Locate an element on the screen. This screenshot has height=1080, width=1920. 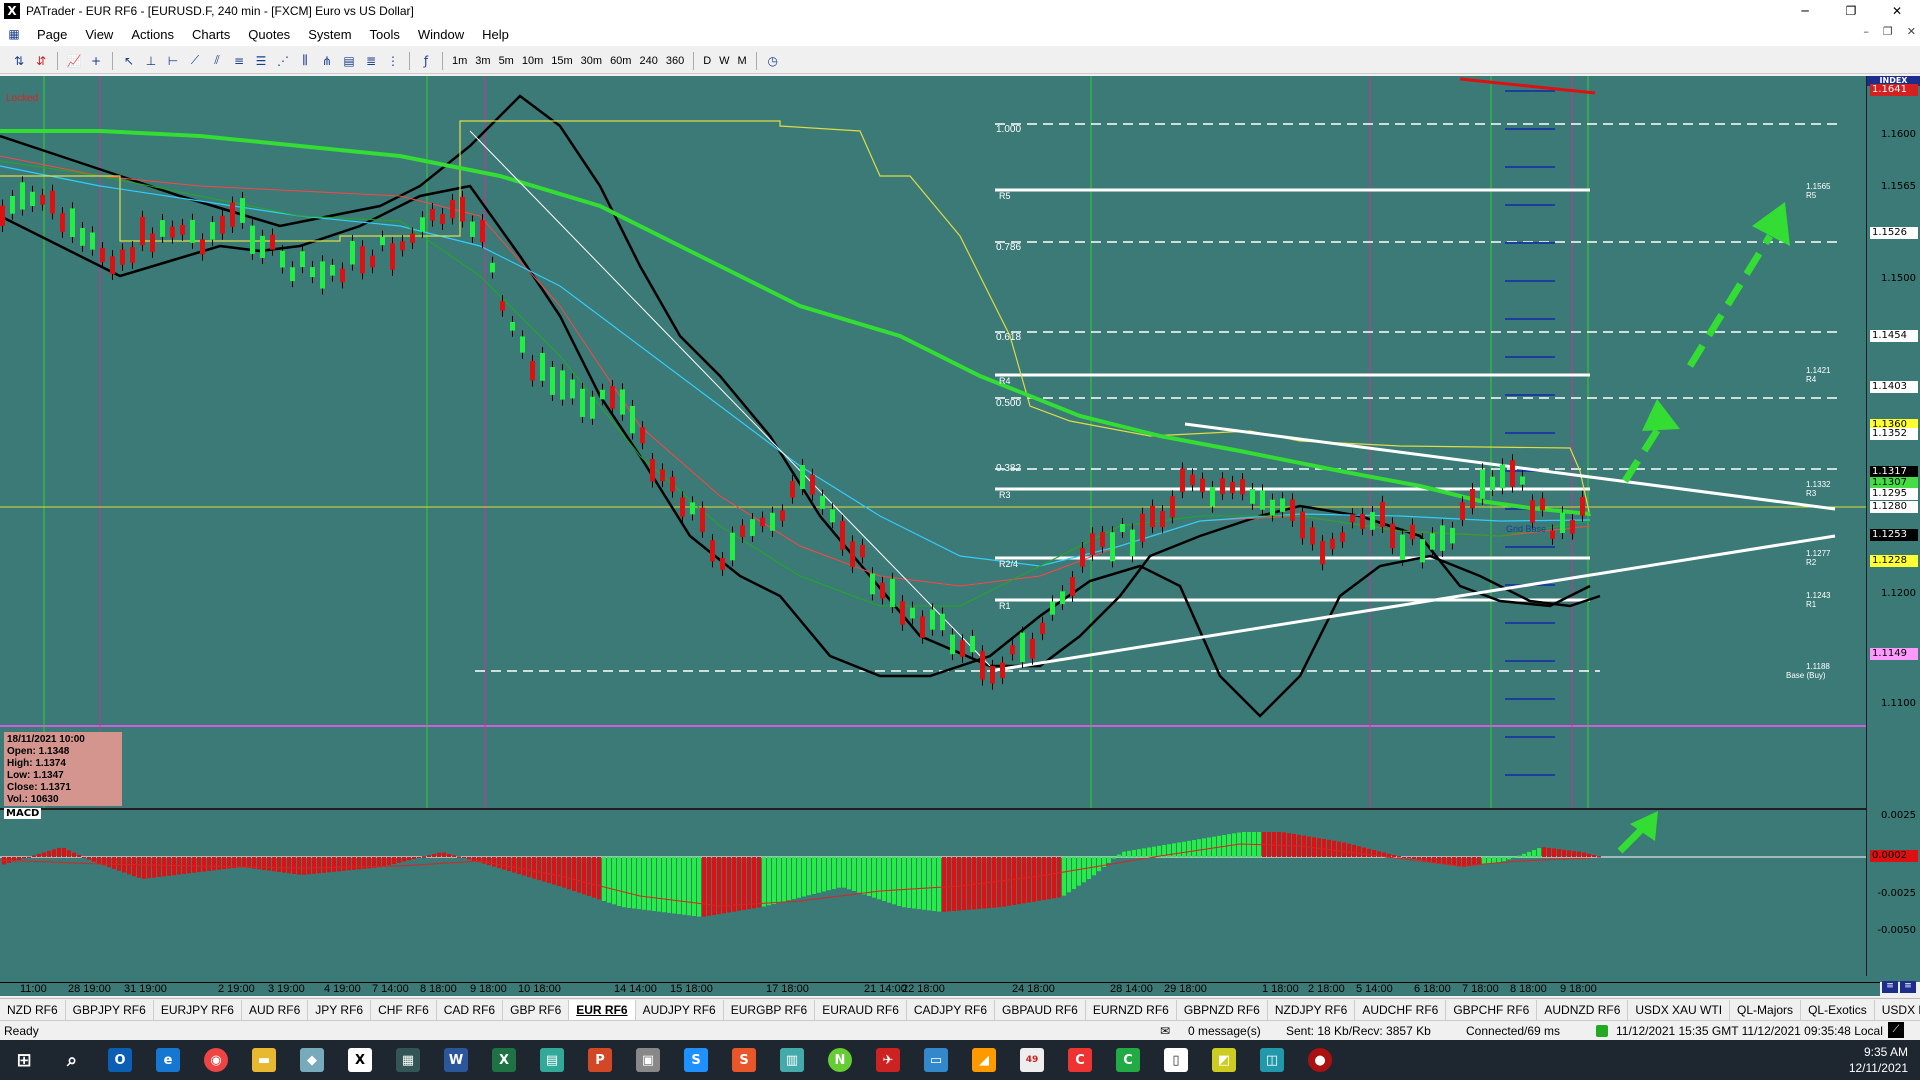
search-icon: ⌕ is located at coordinates (72, 1060).